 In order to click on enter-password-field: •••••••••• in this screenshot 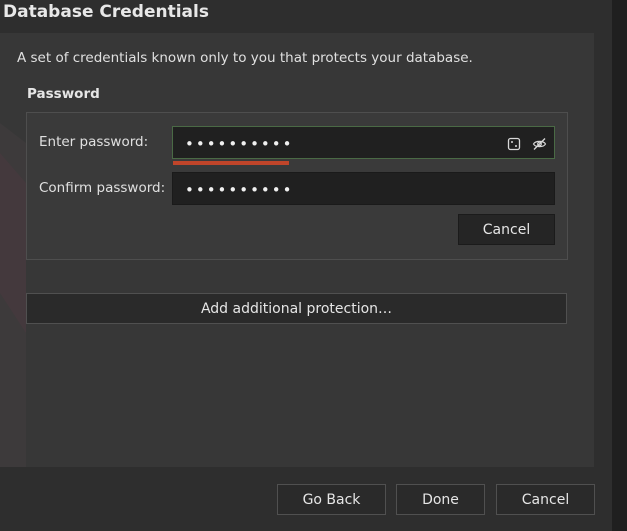, I will do `click(363, 145)`.